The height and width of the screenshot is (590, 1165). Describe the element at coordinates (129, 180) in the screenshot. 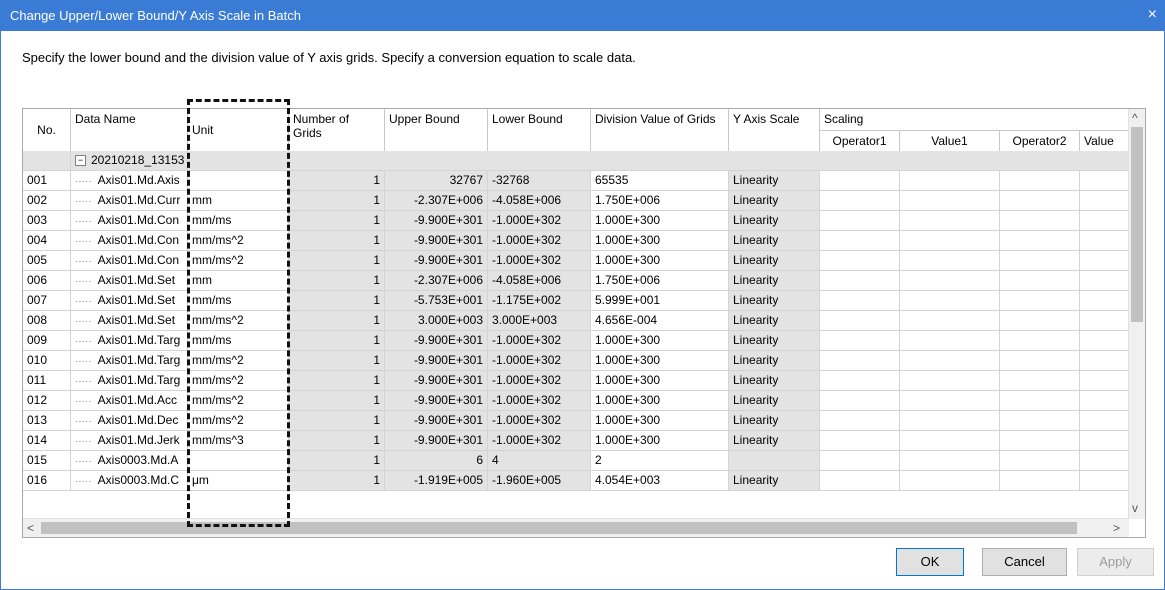

I see `data-name-cell: ····· Axis01.Md.Axis` at that location.